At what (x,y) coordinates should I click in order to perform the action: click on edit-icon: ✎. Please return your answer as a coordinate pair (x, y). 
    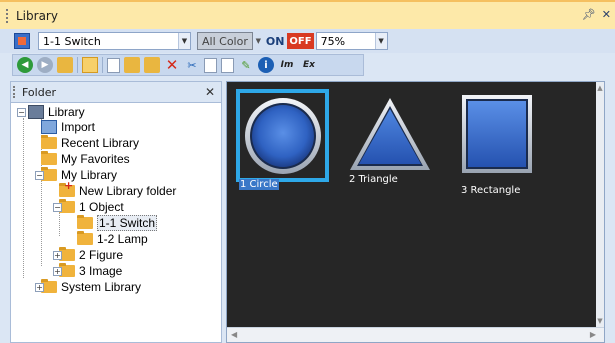
    Looking at the image, I should click on (246, 65).